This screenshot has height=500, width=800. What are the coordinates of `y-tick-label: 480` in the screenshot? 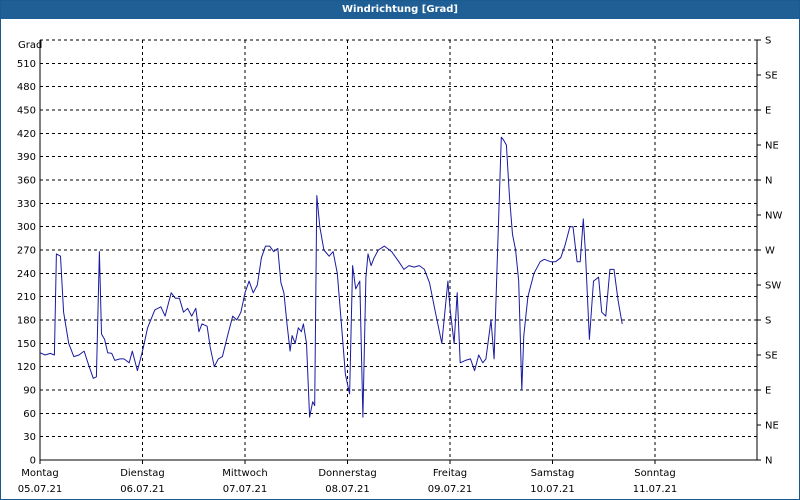 It's located at (26, 87).